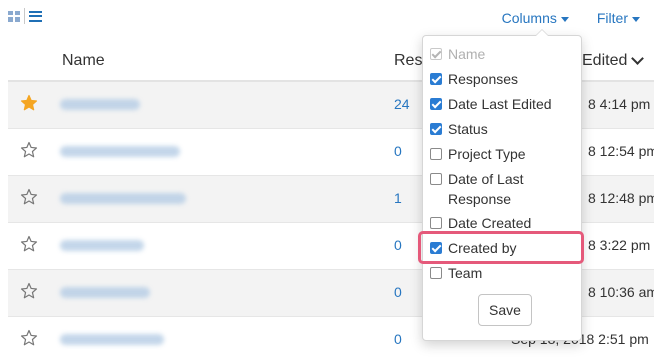 The width and height of the screenshot is (654, 360). What do you see at coordinates (638, 58) in the screenshot?
I see `sort-chevron-down-icon` at bounding box center [638, 58].